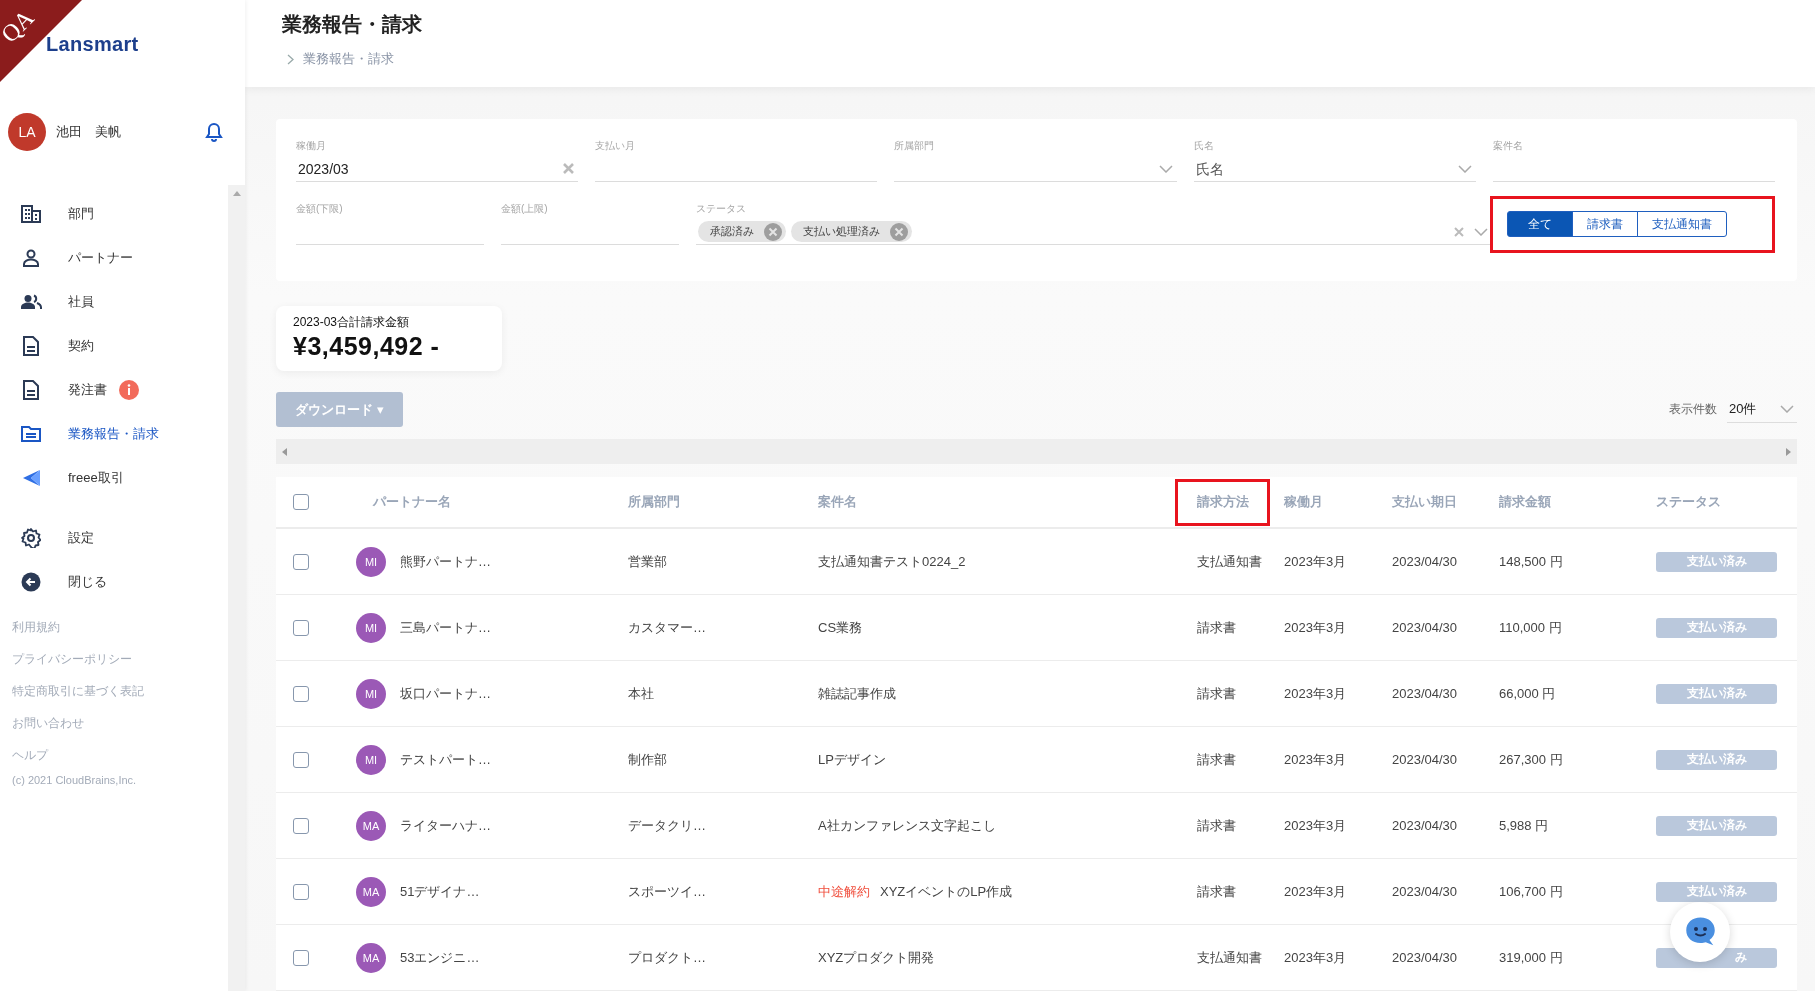 This screenshot has width=1815, height=991. I want to click on scroll-left-icon, so click(284, 451).